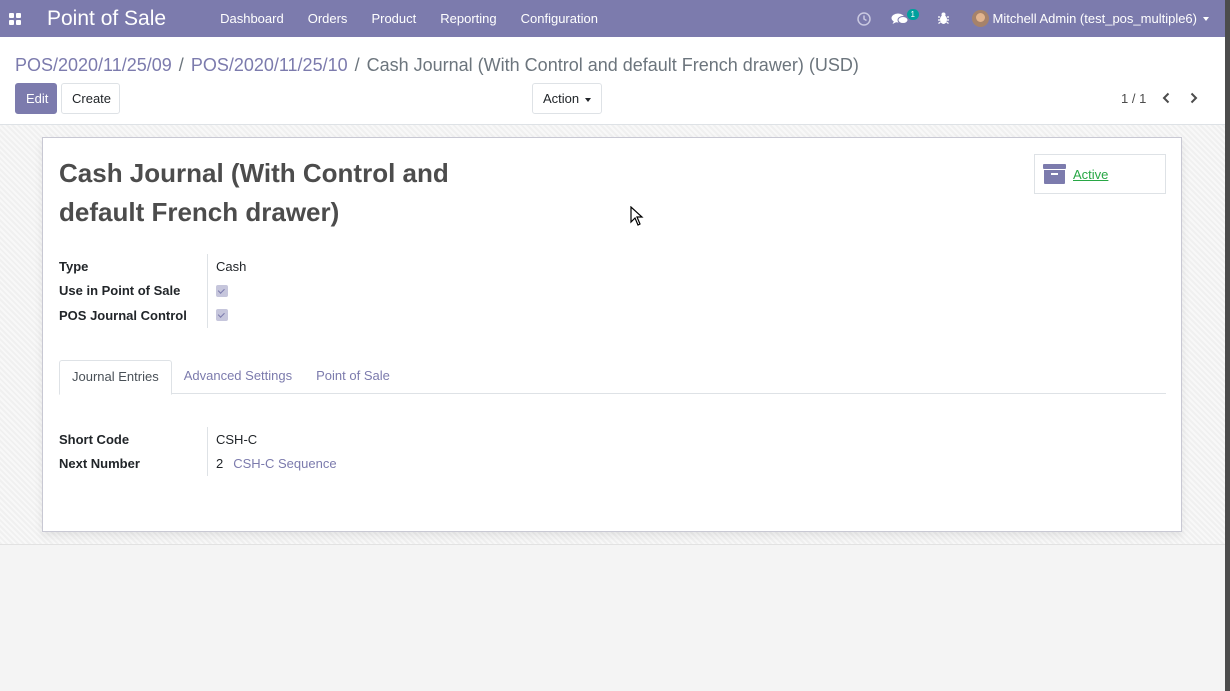  Describe the element at coordinates (980, 18) in the screenshot. I see `user-avatar` at that location.